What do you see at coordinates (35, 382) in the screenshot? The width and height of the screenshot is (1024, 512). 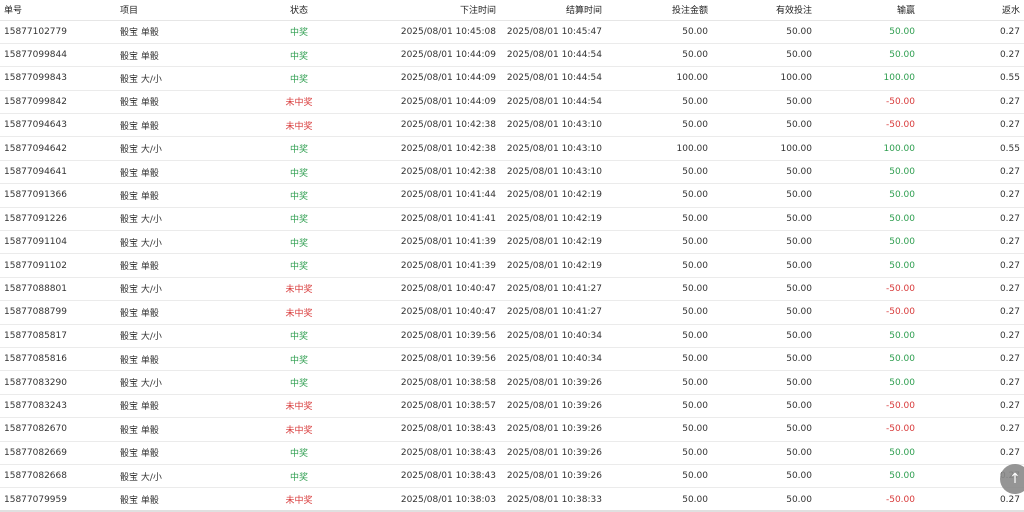 I see `cell-id: 15877083290` at bounding box center [35, 382].